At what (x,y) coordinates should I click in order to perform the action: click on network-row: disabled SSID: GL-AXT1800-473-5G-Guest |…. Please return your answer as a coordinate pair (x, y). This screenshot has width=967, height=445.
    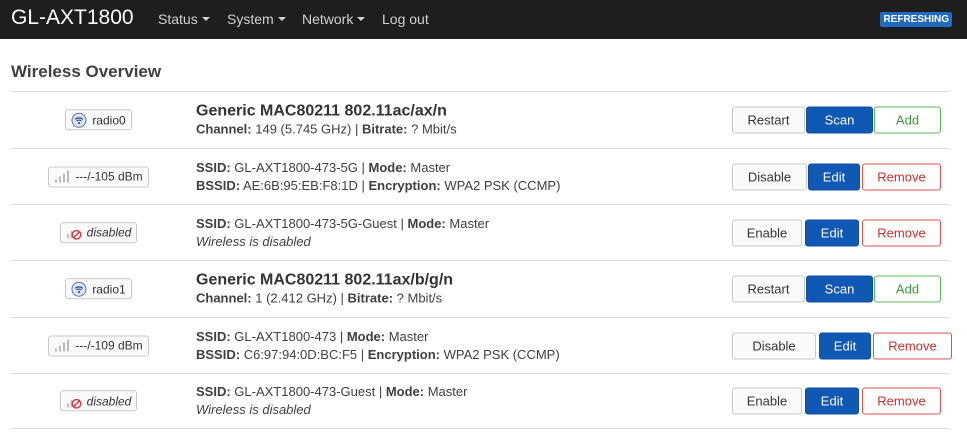
    Looking at the image, I should click on (480, 232).